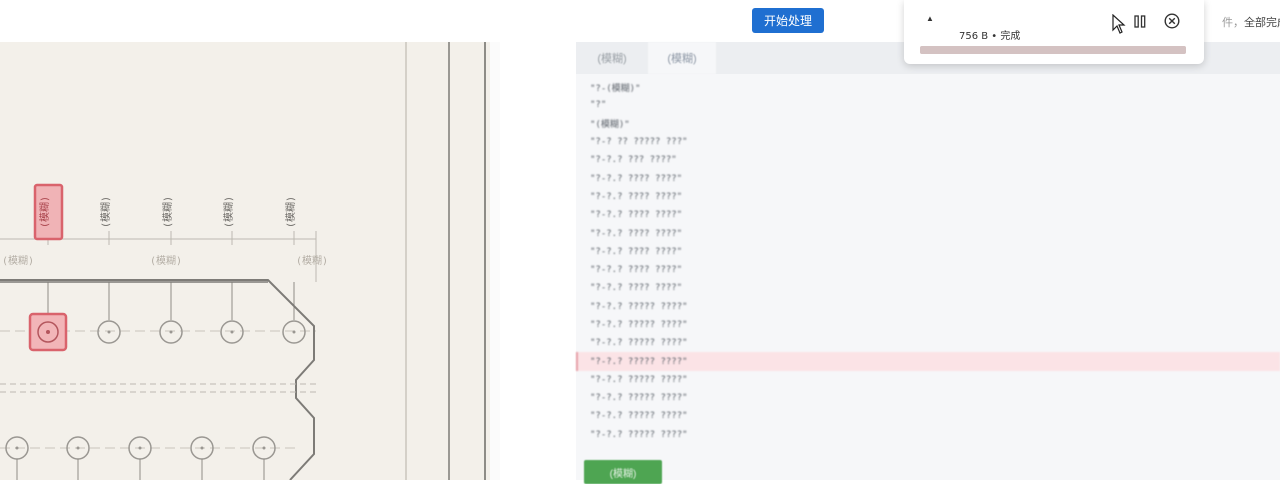 The width and height of the screenshot is (1280, 484). I want to click on code-line: "(模糊)", so click(610, 125).